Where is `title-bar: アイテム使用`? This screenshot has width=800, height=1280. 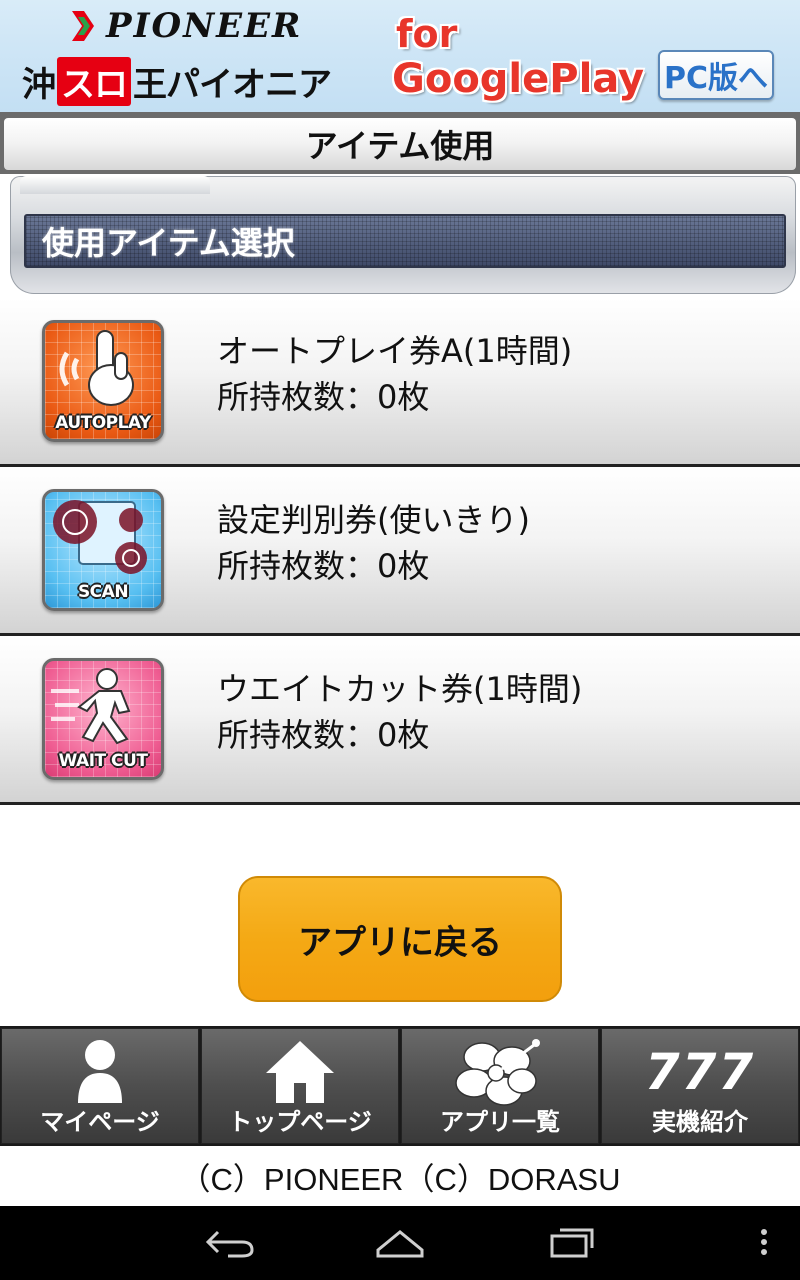
title-bar: アイテム使用 is located at coordinates (400, 143).